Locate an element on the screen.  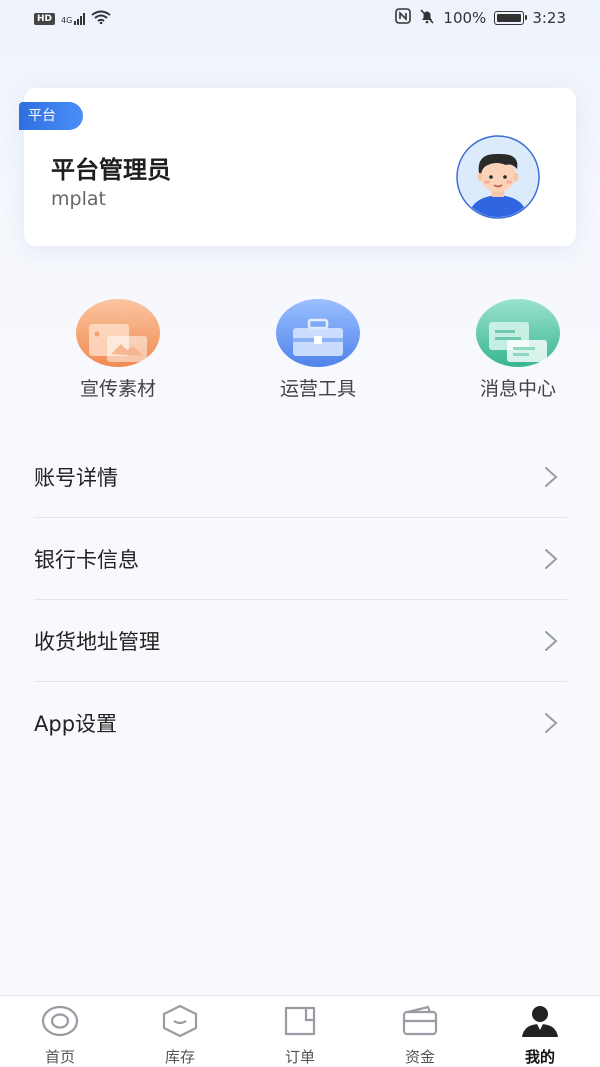
quick-action-message-center: 消息中心 is located at coordinates (518, 349).